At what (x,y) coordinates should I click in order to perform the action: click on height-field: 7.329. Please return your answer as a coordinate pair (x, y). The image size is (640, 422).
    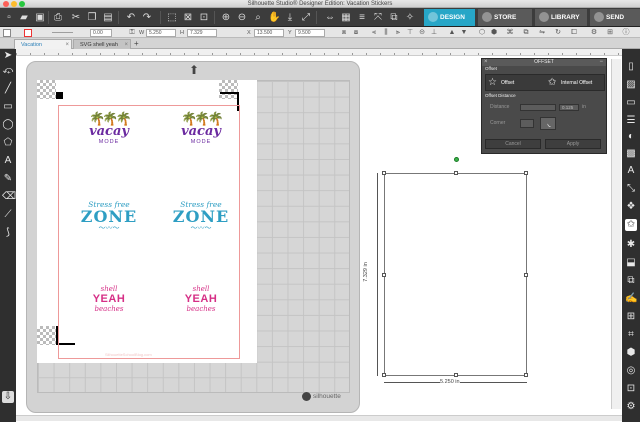
    Looking at the image, I should click on (202, 33).